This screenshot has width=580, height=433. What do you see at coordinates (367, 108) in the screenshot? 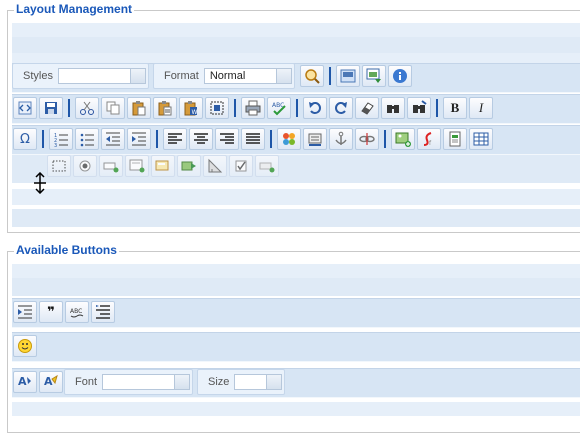
I see `remove-format-icon` at bounding box center [367, 108].